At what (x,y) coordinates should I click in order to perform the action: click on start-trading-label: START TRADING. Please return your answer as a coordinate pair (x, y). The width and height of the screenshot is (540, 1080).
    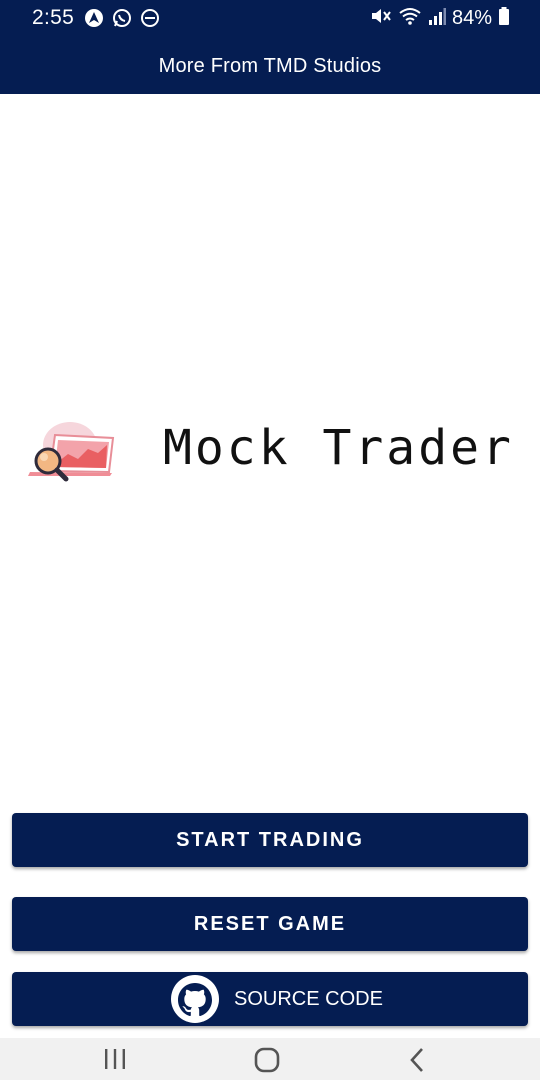
    Looking at the image, I should click on (270, 839).